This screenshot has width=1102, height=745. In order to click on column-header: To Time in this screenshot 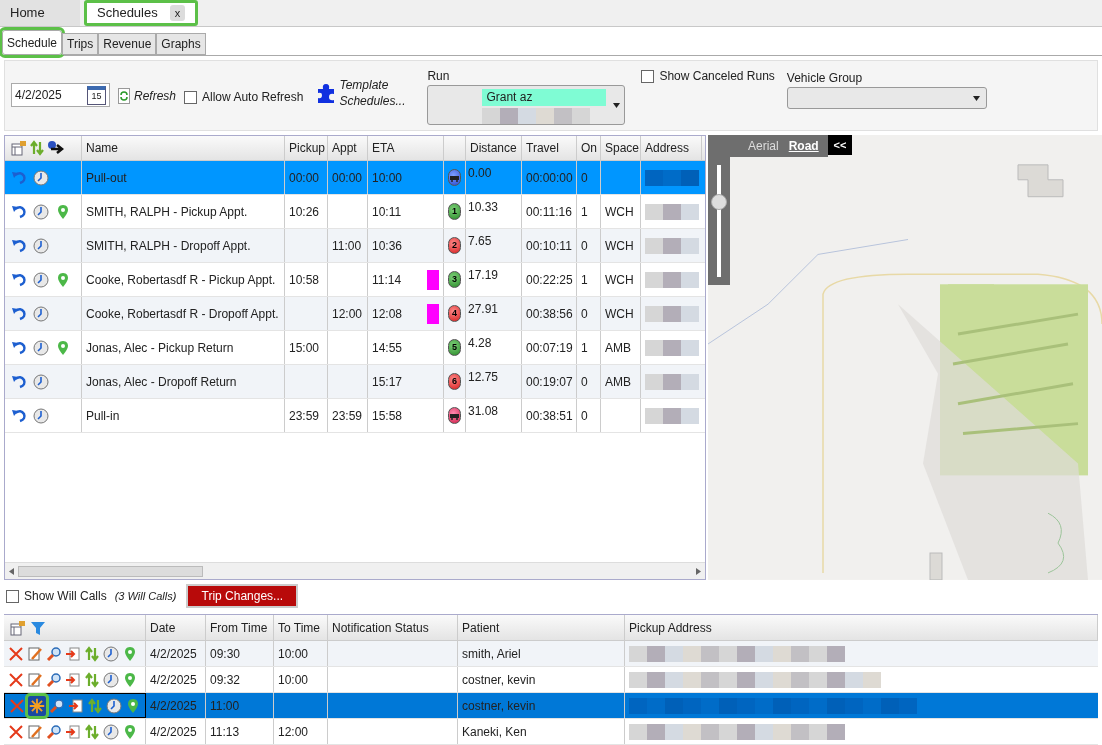, I will do `click(301, 627)`.